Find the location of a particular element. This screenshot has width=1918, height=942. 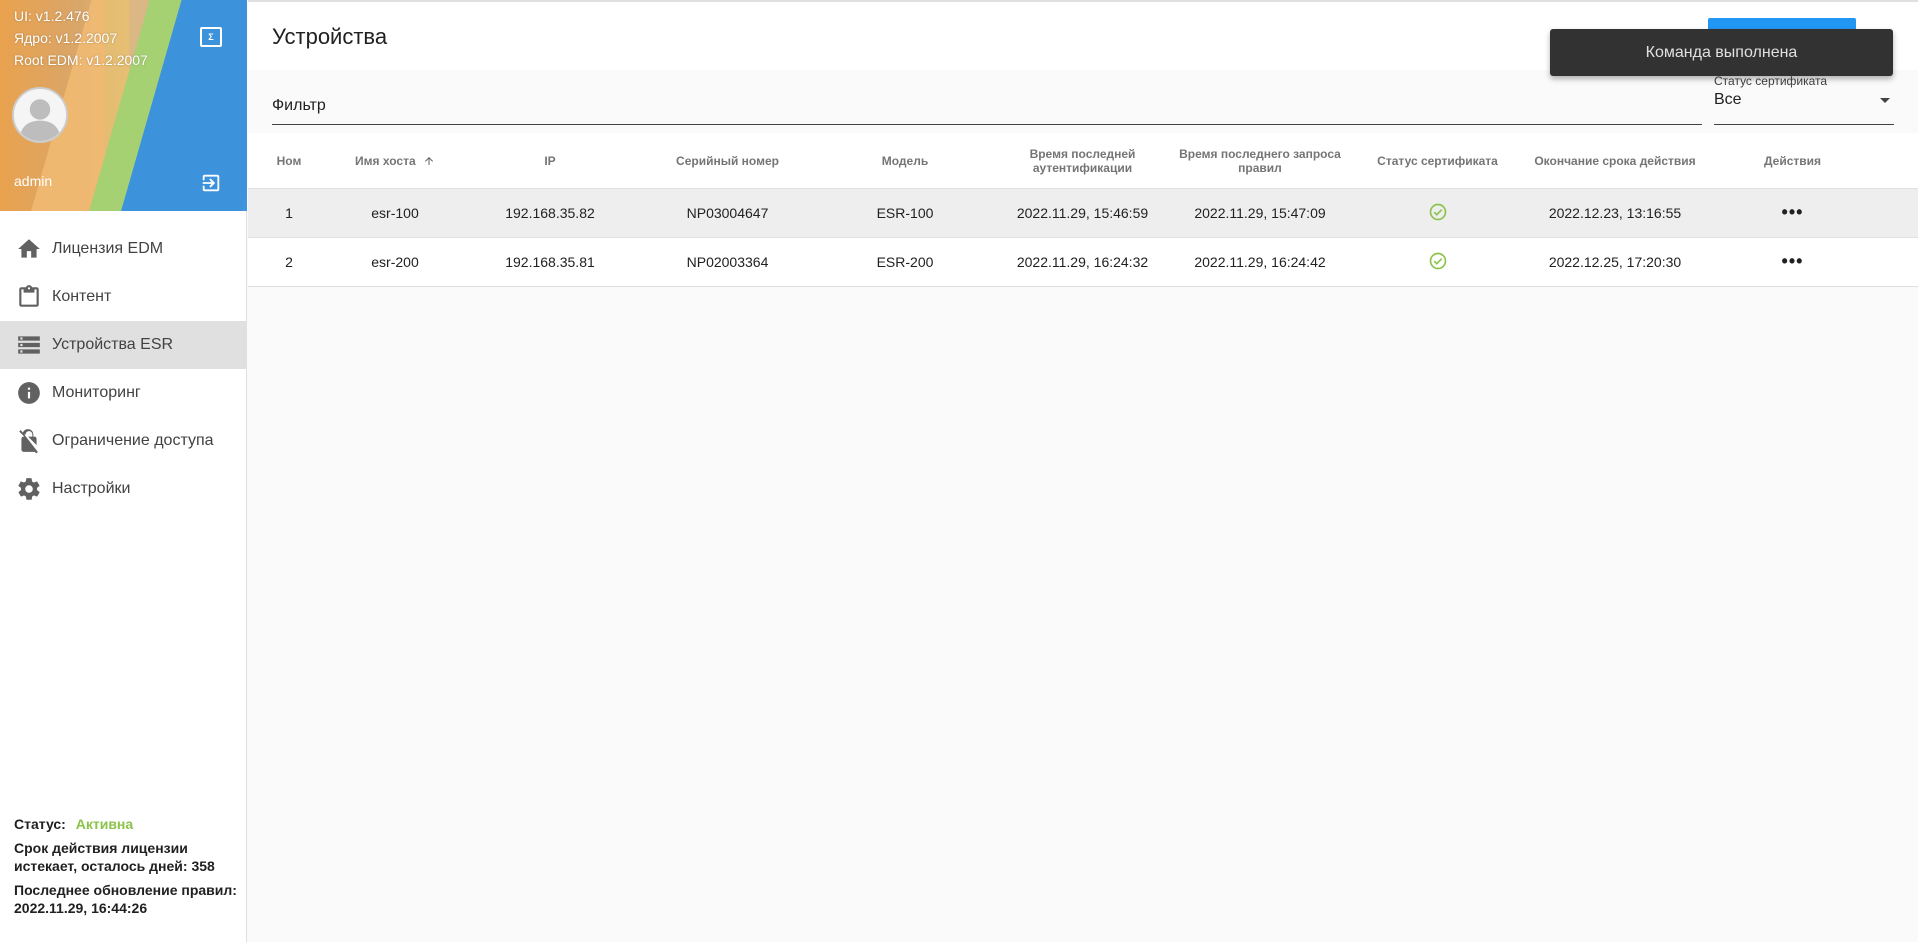

cell-serial: NP02003364 is located at coordinates (727, 262).